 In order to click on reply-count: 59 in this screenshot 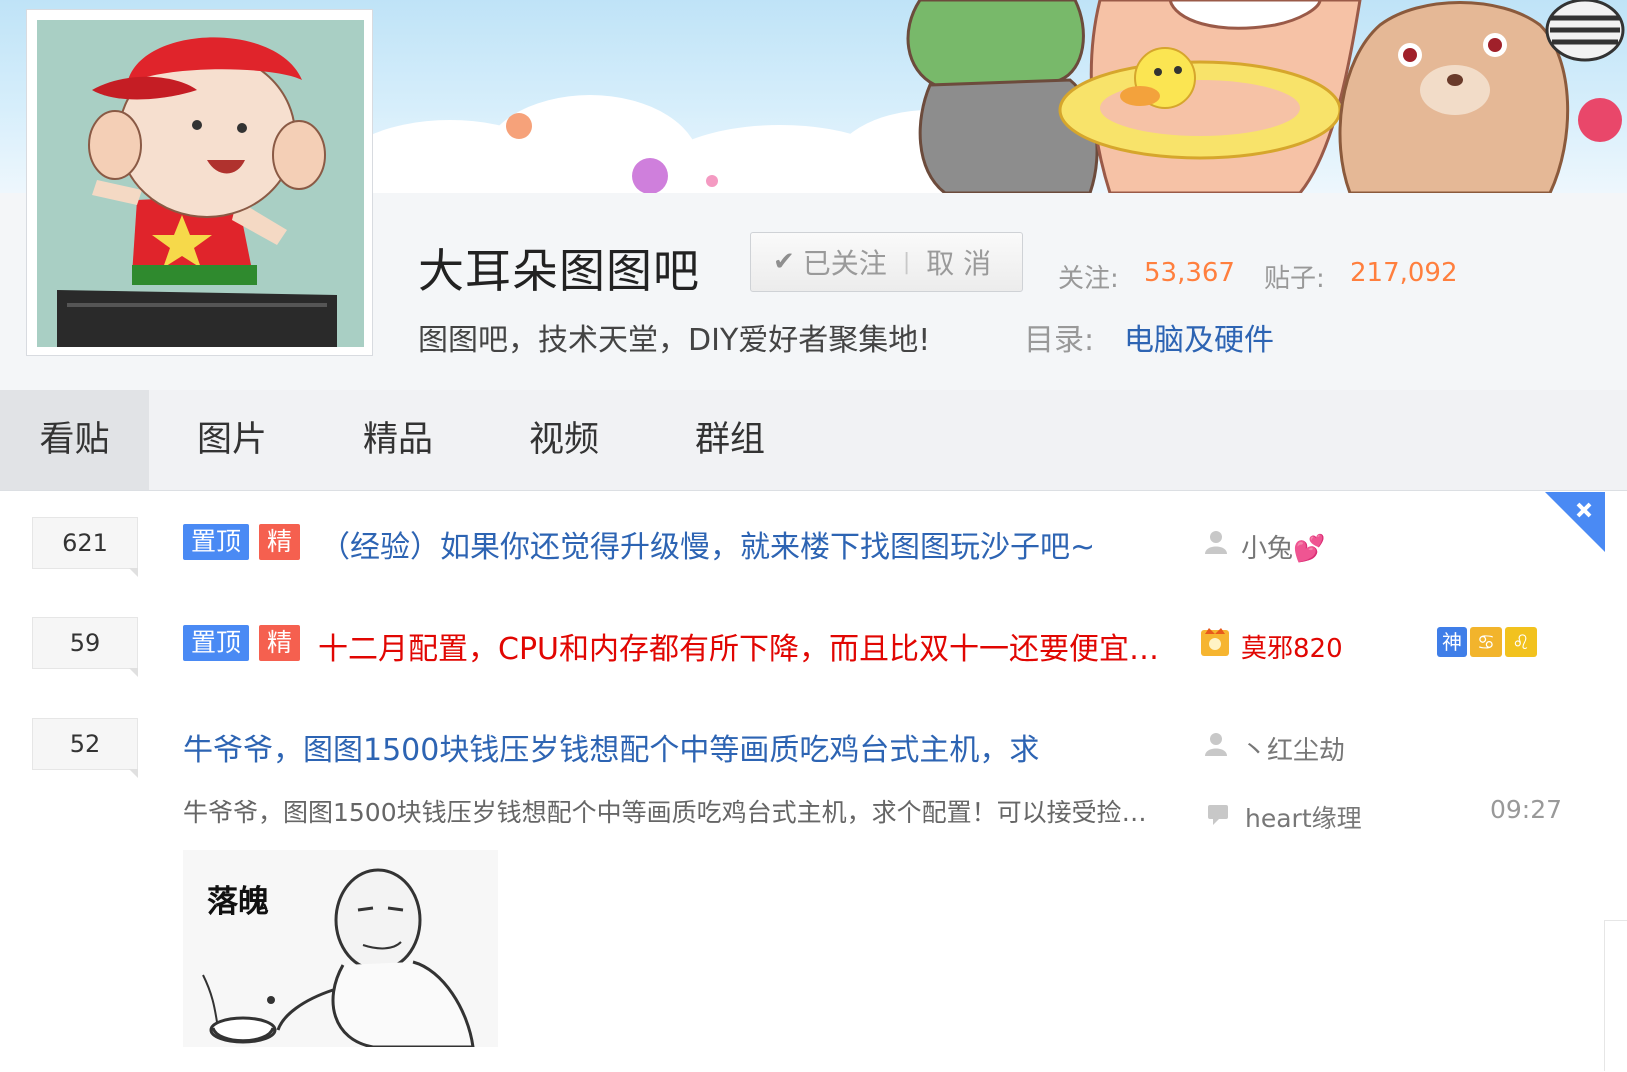, I will do `click(85, 647)`.